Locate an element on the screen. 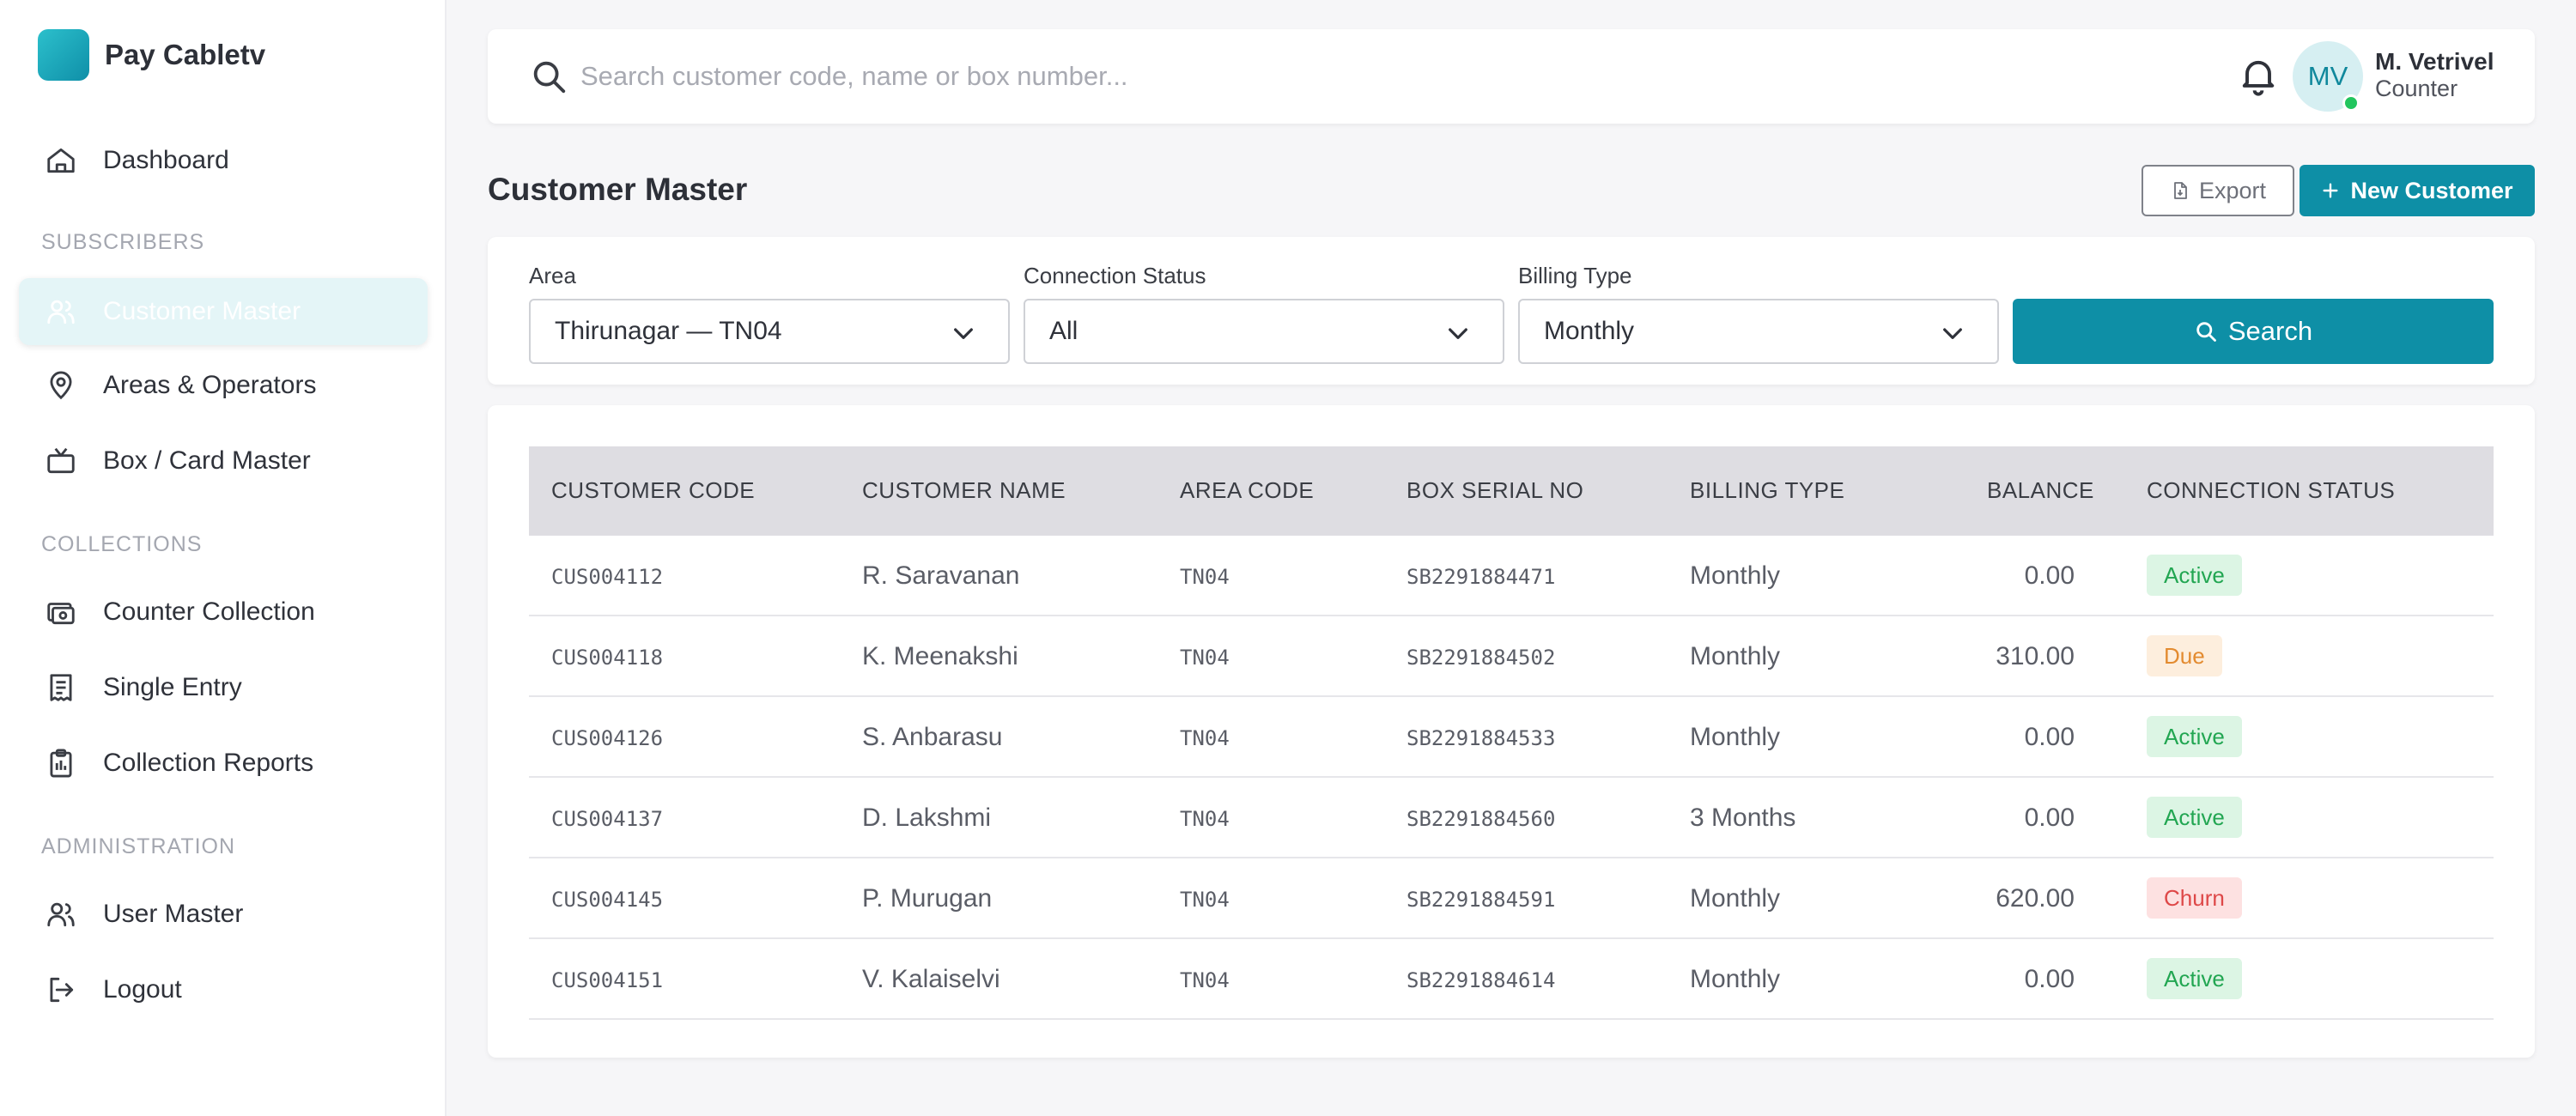 Image resolution: width=2576 pixels, height=1116 pixels. brand-logo is located at coordinates (64, 55).